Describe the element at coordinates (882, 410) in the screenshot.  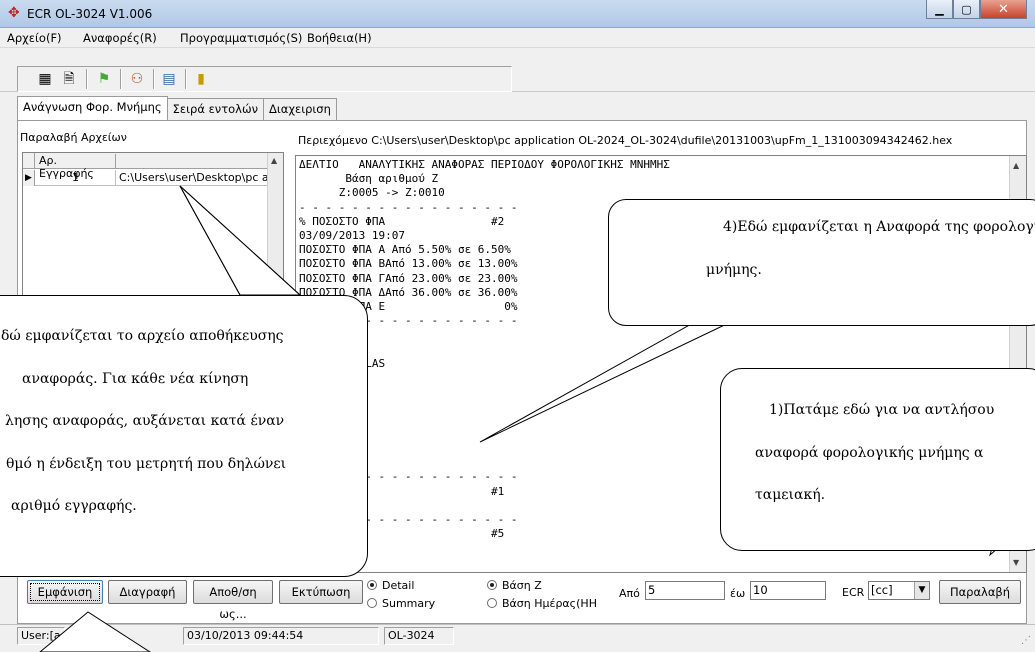
I see `callout-1-line-1: 1)Πατάμε εδώ για να αντλήσου` at that location.